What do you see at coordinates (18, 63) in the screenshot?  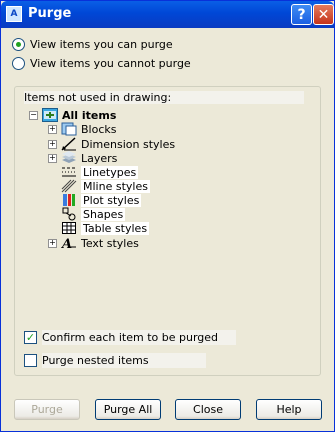 I see `radio-cannot-purge-indicator` at bounding box center [18, 63].